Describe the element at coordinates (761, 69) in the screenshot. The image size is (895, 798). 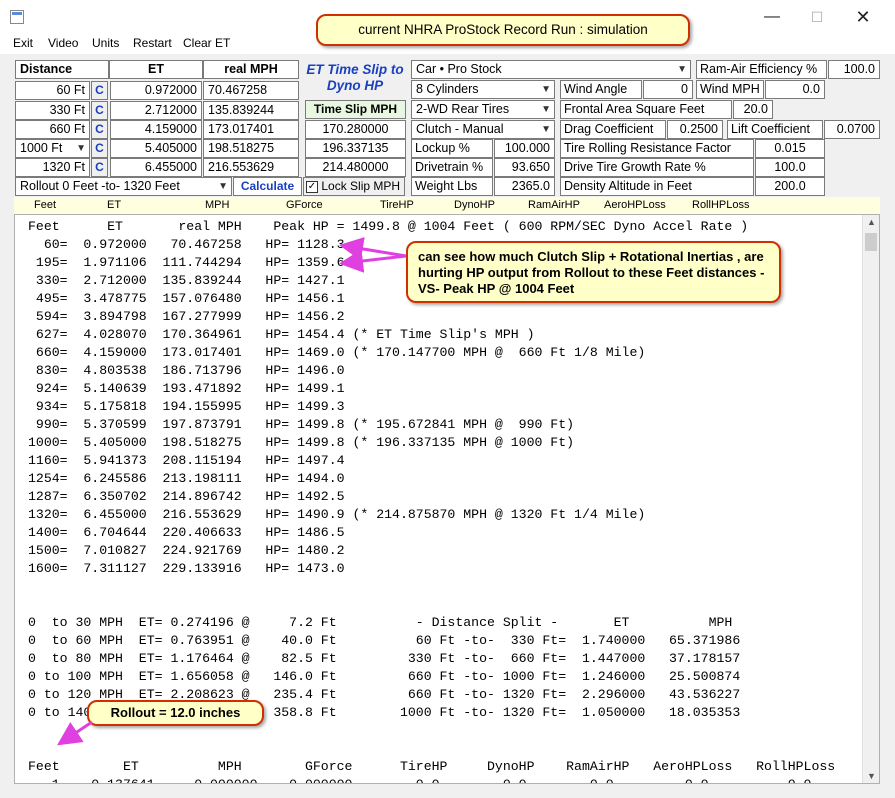
I see `ramair-label: Ram-Air Efficiency %` at that location.